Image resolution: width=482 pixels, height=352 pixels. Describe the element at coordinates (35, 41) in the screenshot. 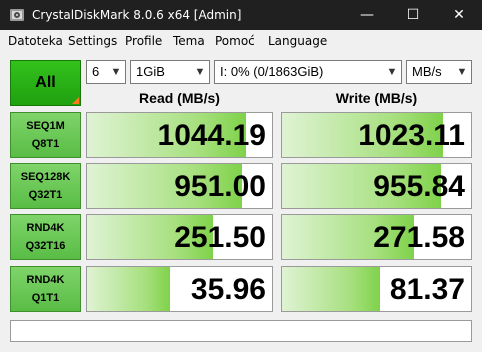

I see `menu-datoteka: Datoteka` at that location.